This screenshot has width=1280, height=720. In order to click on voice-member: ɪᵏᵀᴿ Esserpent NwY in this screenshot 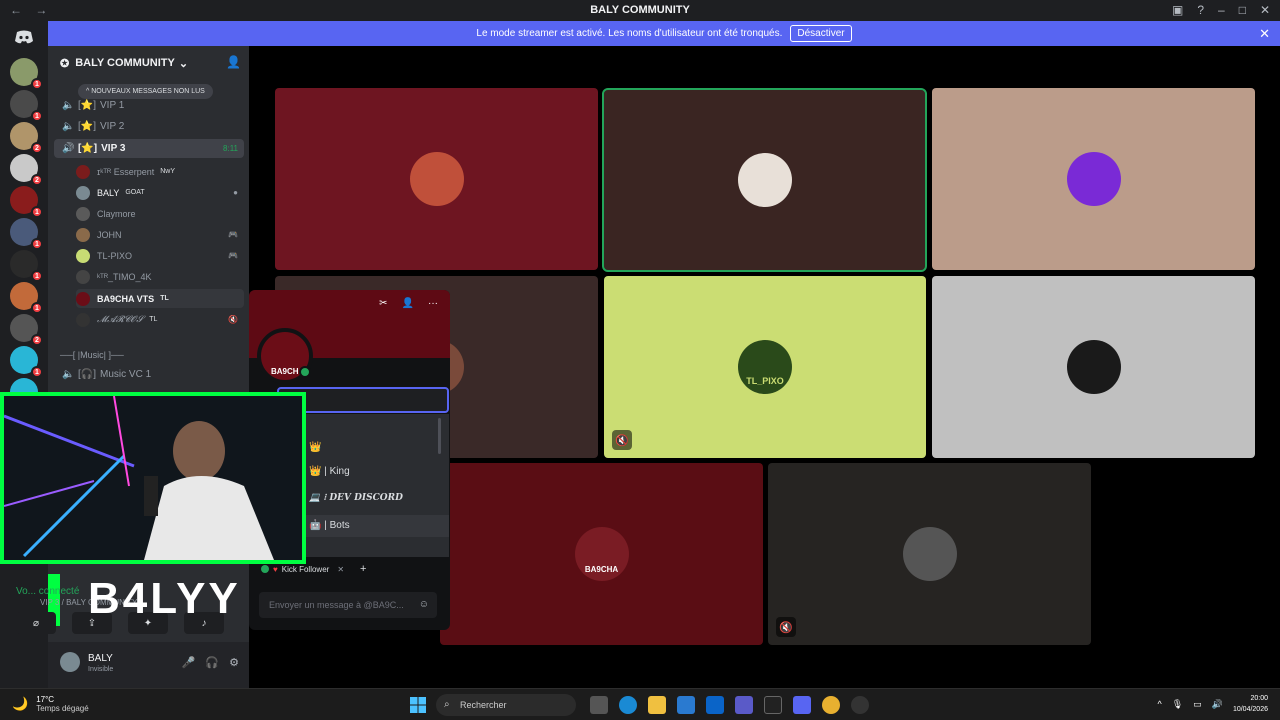, I will do `click(160, 171)`.